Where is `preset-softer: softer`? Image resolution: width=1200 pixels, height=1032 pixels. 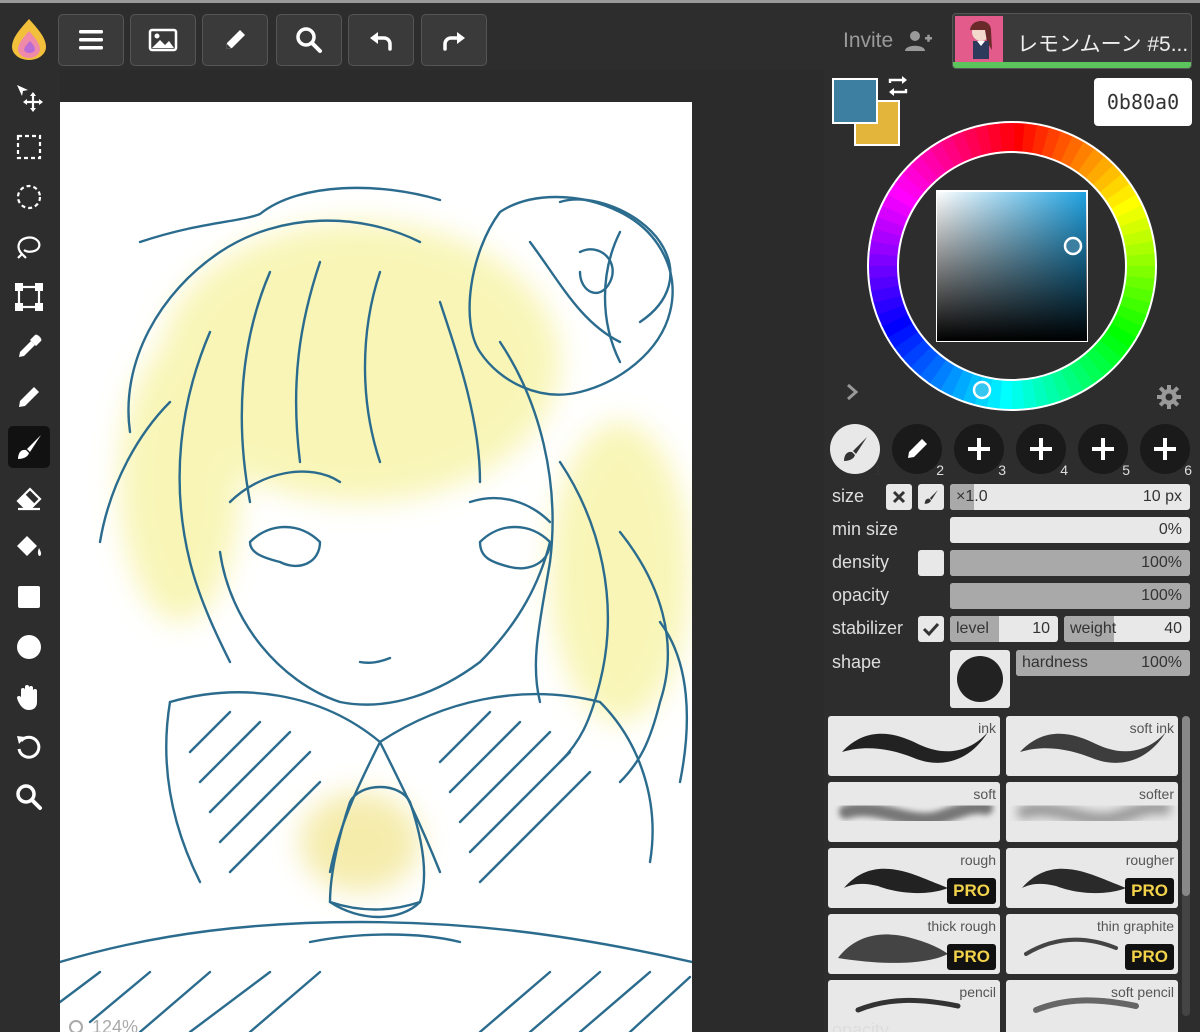
preset-softer: softer is located at coordinates (1092, 812).